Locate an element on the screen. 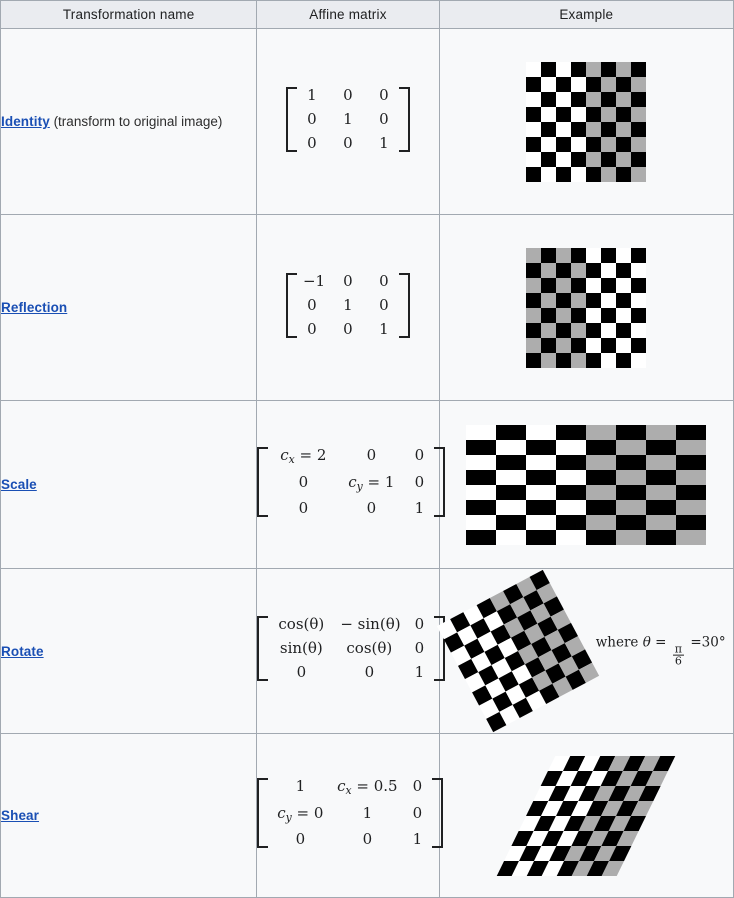 The image size is (734, 898). cx-value: 2 is located at coordinates (321, 454).